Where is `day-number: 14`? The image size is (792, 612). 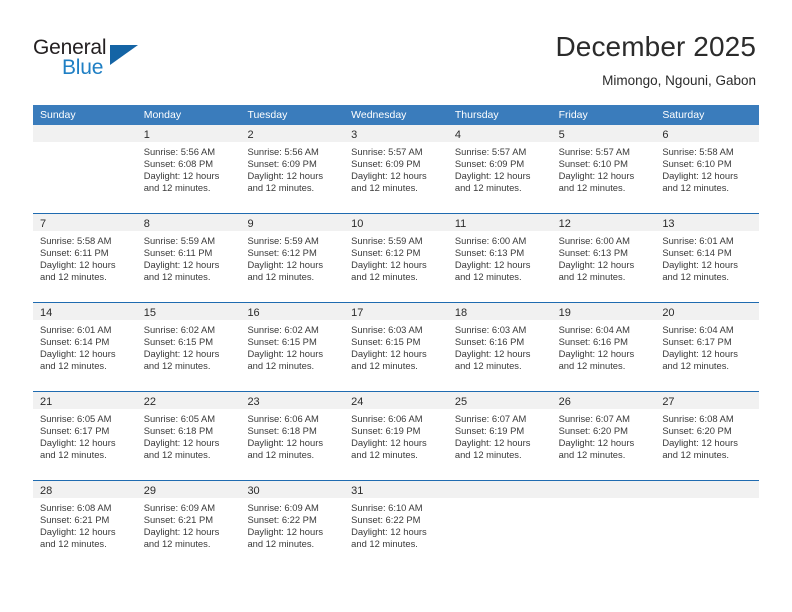 day-number: 14 is located at coordinates (46, 313).